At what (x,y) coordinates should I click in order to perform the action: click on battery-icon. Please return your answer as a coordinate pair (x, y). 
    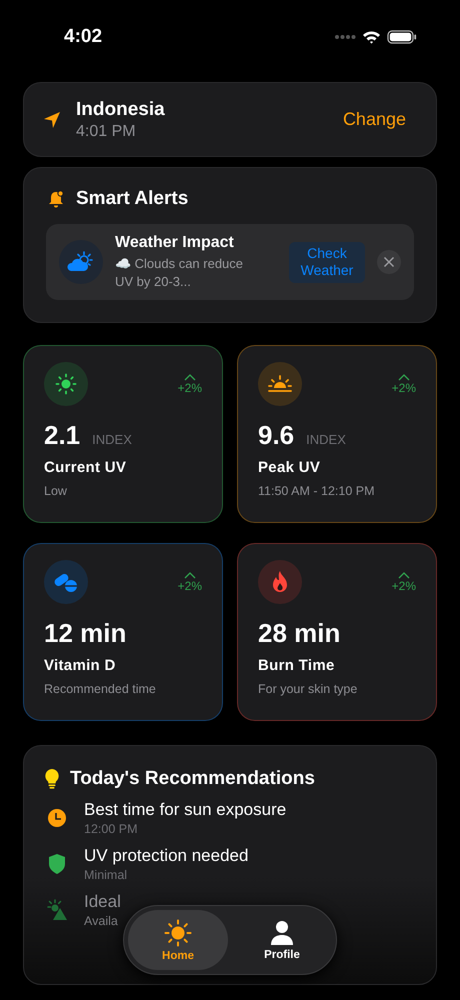
    Looking at the image, I should click on (402, 37).